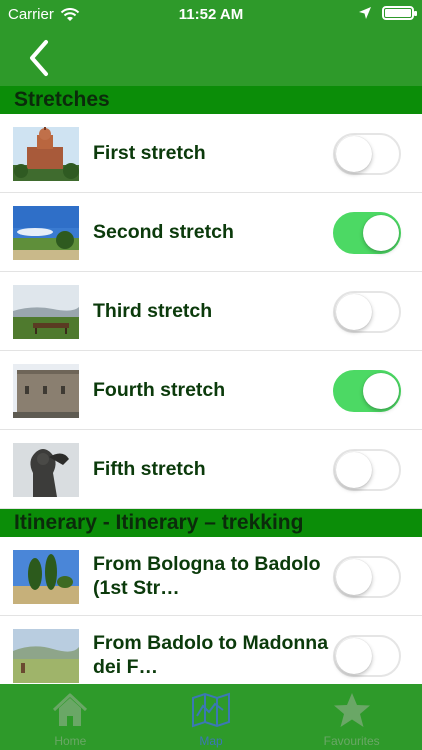 Image resolution: width=422 pixels, height=750 pixels. I want to click on list-item: First stretch, so click(211, 153).